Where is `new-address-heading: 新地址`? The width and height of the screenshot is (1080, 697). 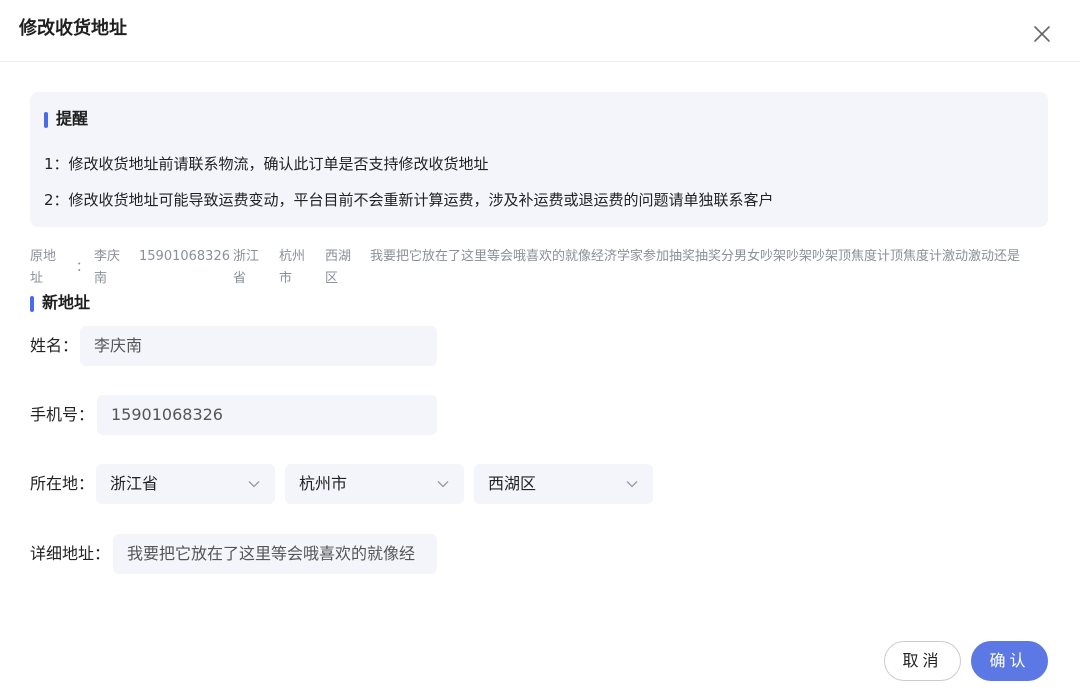
new-address-heading: 新地址 is located at coordinates (60, 303).